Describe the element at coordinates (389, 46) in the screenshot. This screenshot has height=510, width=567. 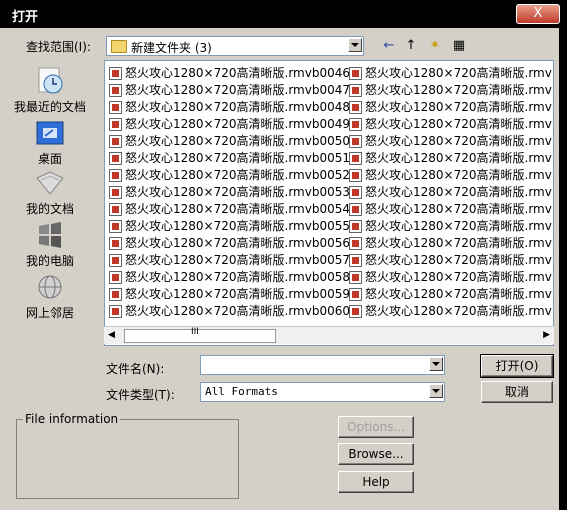
I see `back-icon: ←` at that location.